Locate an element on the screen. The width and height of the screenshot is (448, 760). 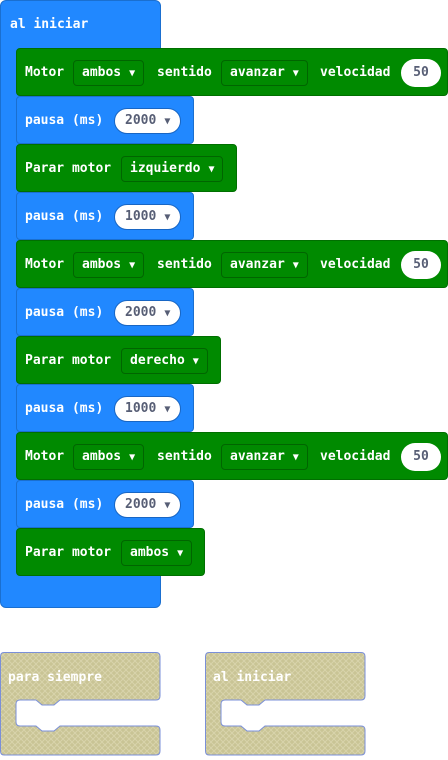
stop-motor-value: ambos is located at coordinates (150, 552).